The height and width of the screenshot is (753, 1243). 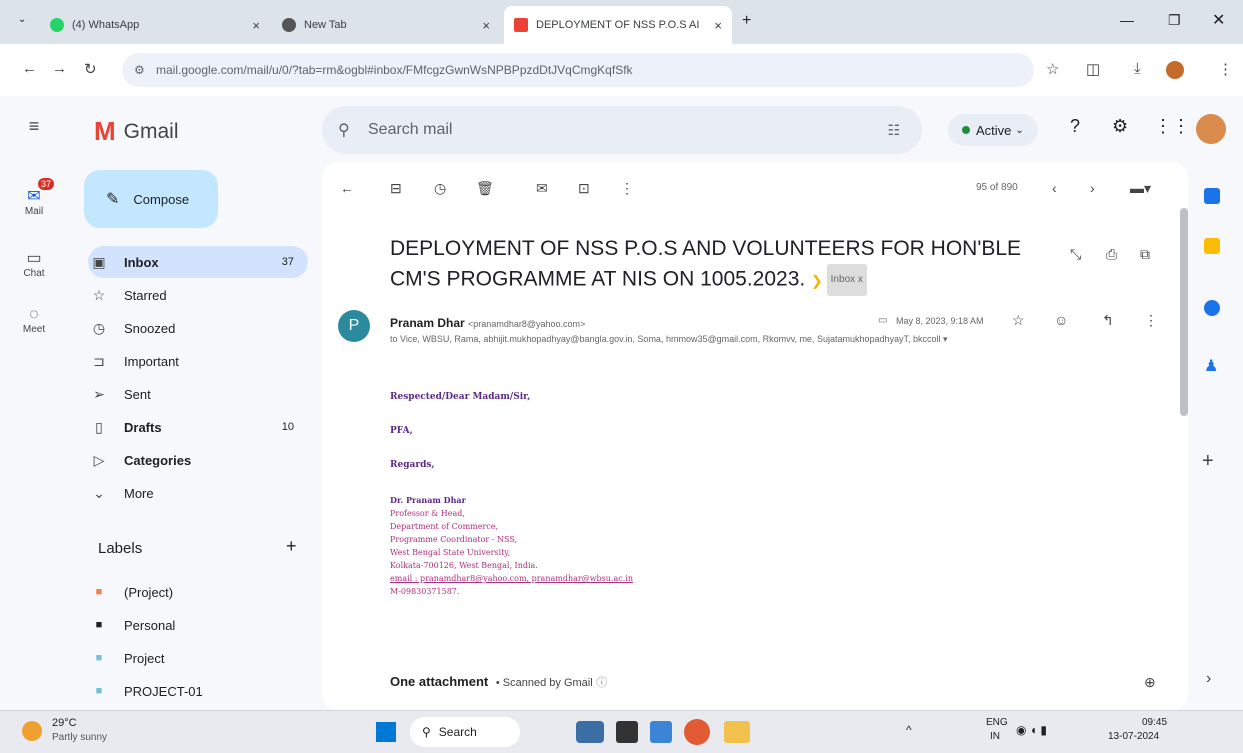 I want to click on label-tag-icon: ■, so click(x=99, y=625).